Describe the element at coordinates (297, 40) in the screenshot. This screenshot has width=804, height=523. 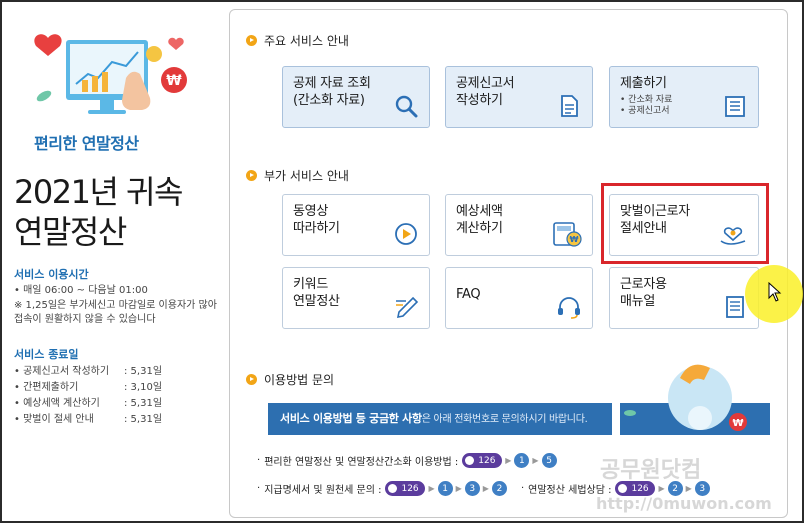
I see `main-services-heading: 주요 서비스 안내` at that location.